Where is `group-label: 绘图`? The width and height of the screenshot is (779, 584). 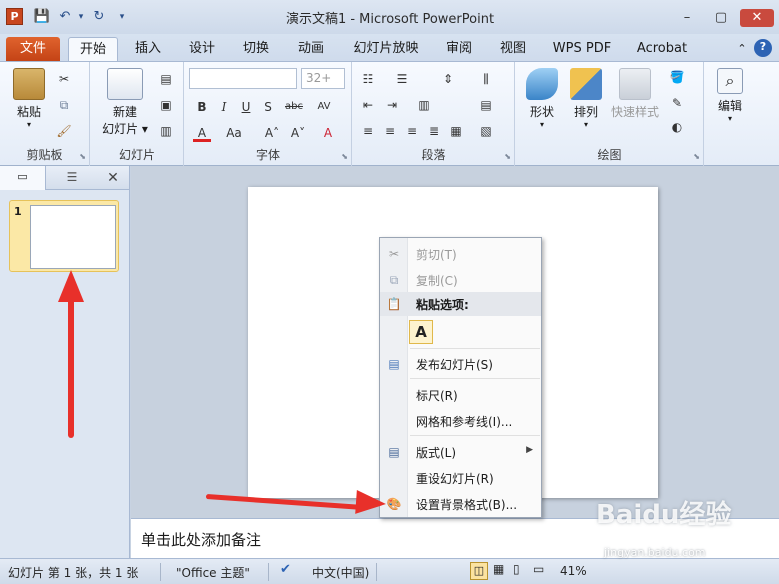 group-label: 绘图 is located at coordinates (609, 155).